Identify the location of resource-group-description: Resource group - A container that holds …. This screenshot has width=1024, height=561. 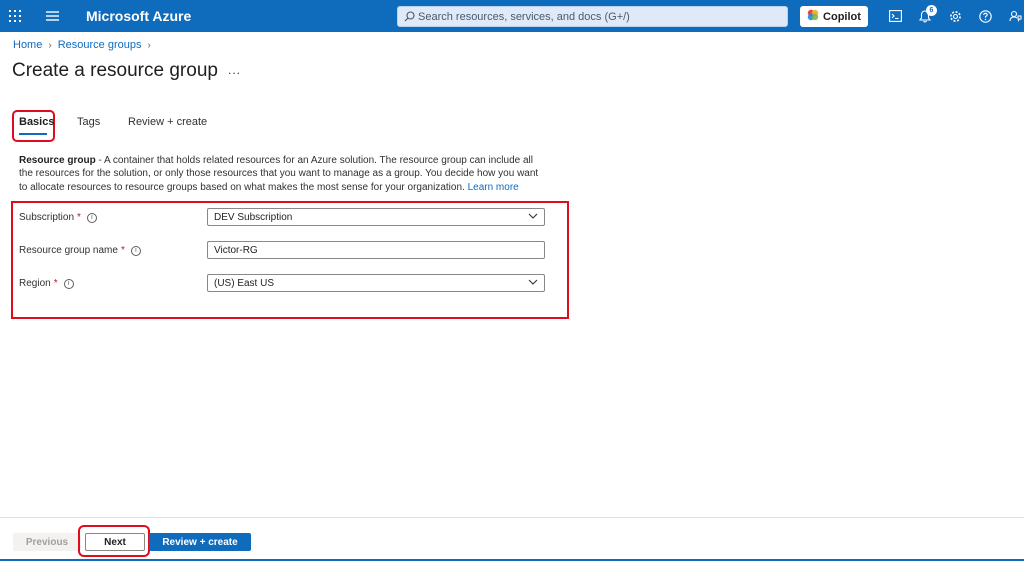
(284, 174).